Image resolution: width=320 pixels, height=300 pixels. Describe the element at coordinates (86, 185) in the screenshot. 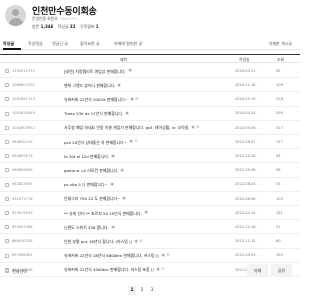

I see `article-title-link: ps vita 5 나 판매합니다~` at that location.